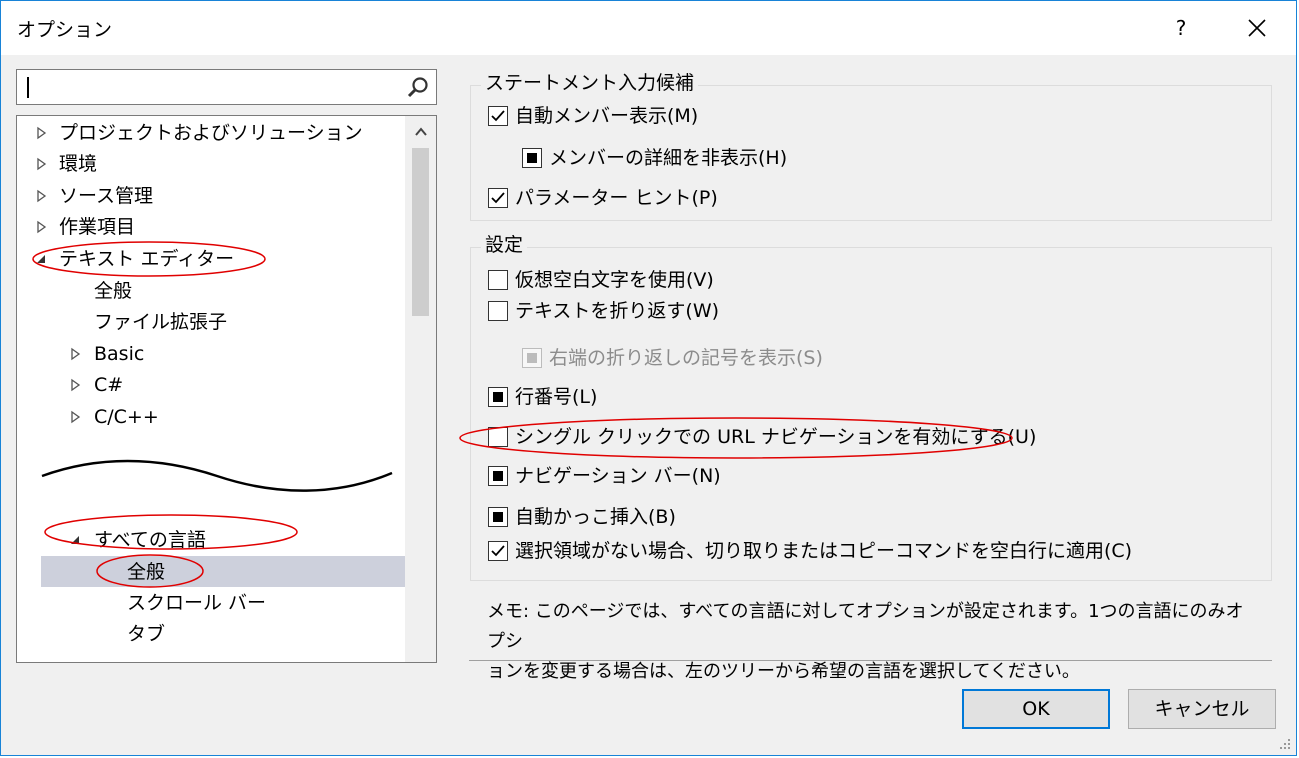 Image resolution: width=1299 pixels, height=758 pixels. I want to click on option-label: 仮想空白文字を使用(V), so click(614, 280).